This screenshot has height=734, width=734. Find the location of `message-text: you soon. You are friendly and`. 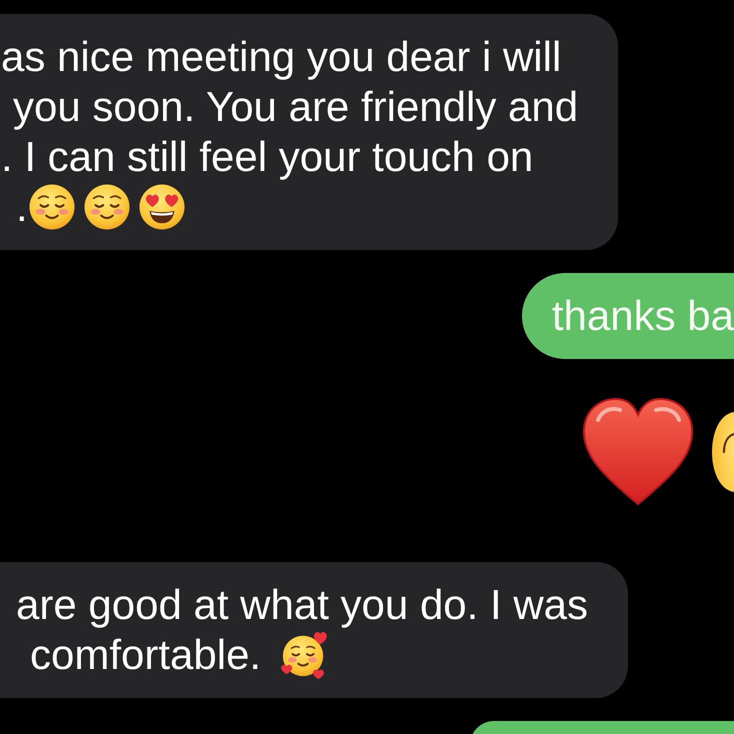

message-text: you soon. You are friendly and is located at coordinates (295, 107).